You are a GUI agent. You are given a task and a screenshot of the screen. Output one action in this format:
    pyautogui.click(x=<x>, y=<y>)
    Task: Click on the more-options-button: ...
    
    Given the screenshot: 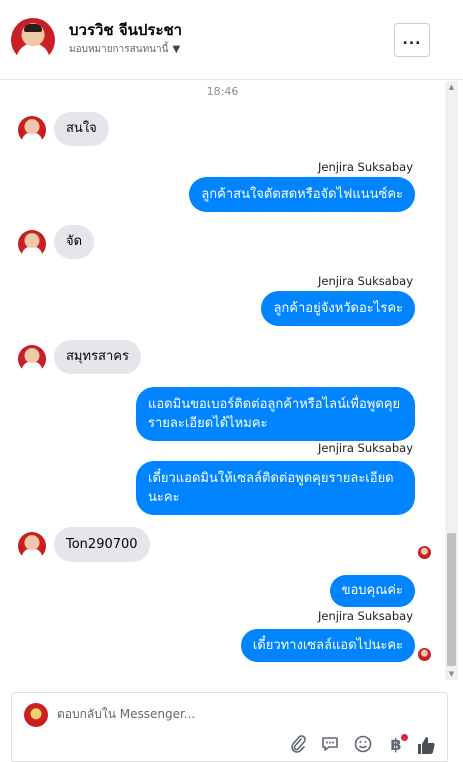 What is the action you would take?
    pyautogui.click(x=412, y=40)
    